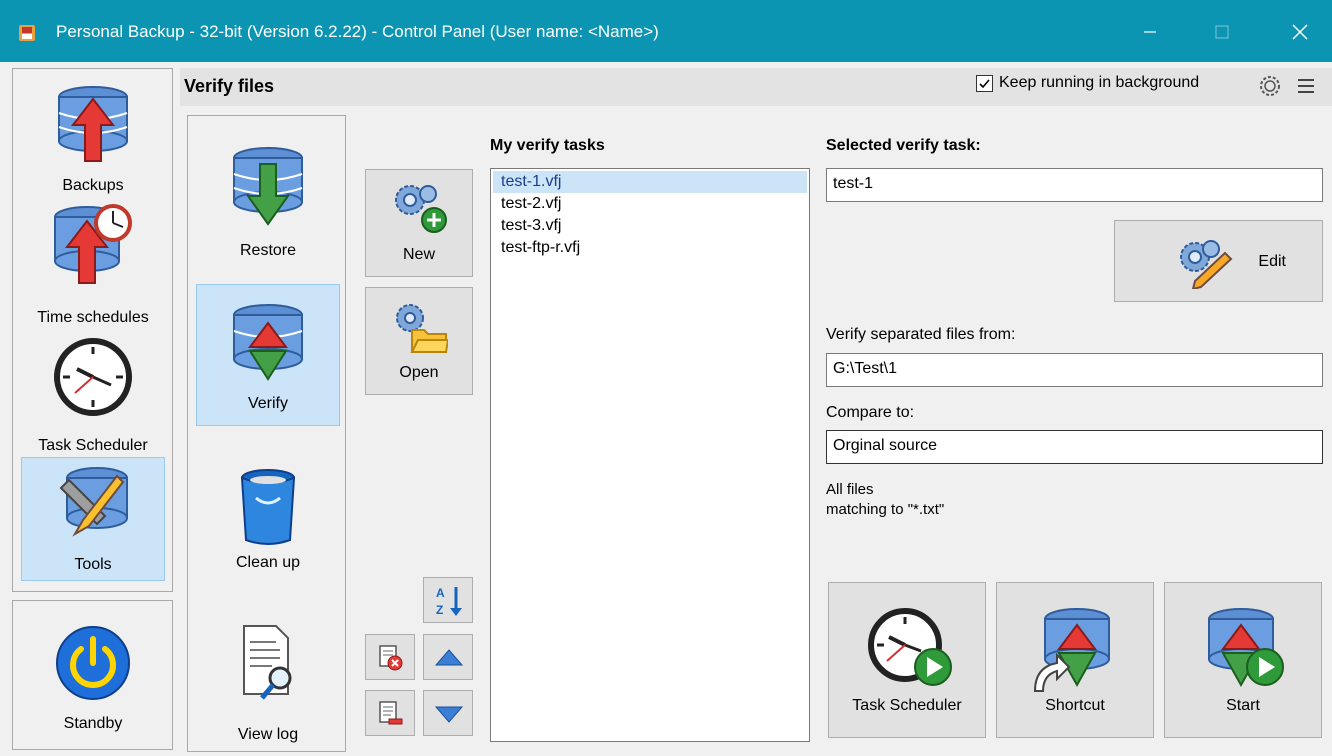 This screenshot has width=1332, height=756. Describe the element at coordinates (422, 328) in the screenshot. I see `open-folder-icon` at that location.